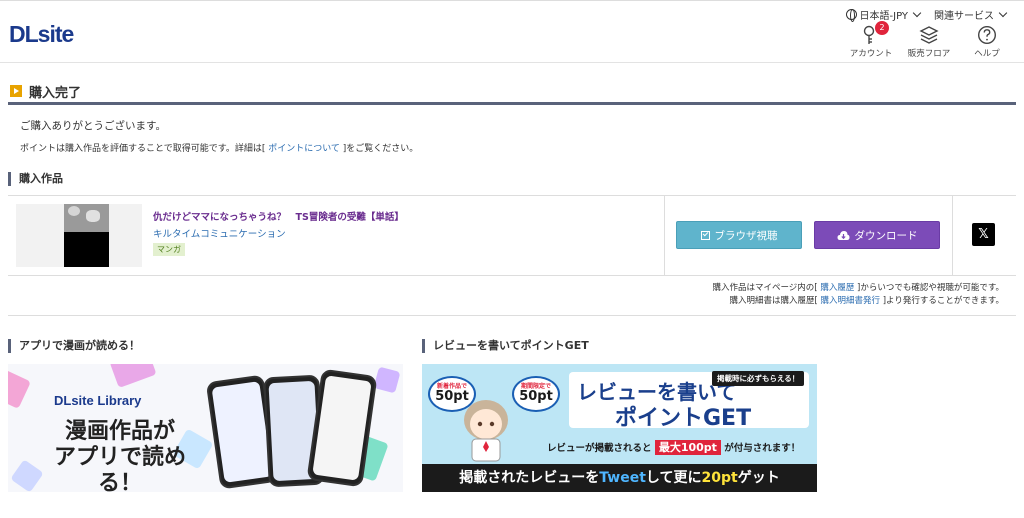  Describe the element at coordinates (987, 35) in the screenshot. I see `help-icon` at that location.